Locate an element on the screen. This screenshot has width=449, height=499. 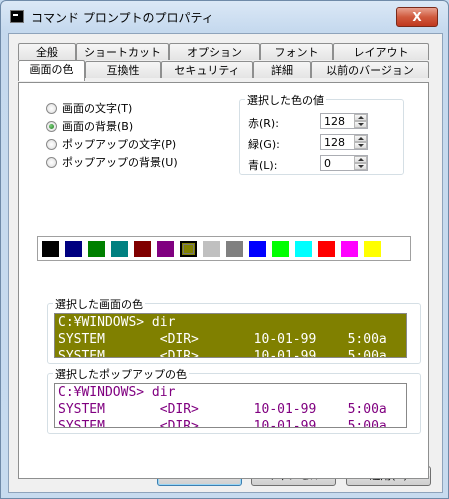
red-value: 128 is located at coordinates (334, 121).